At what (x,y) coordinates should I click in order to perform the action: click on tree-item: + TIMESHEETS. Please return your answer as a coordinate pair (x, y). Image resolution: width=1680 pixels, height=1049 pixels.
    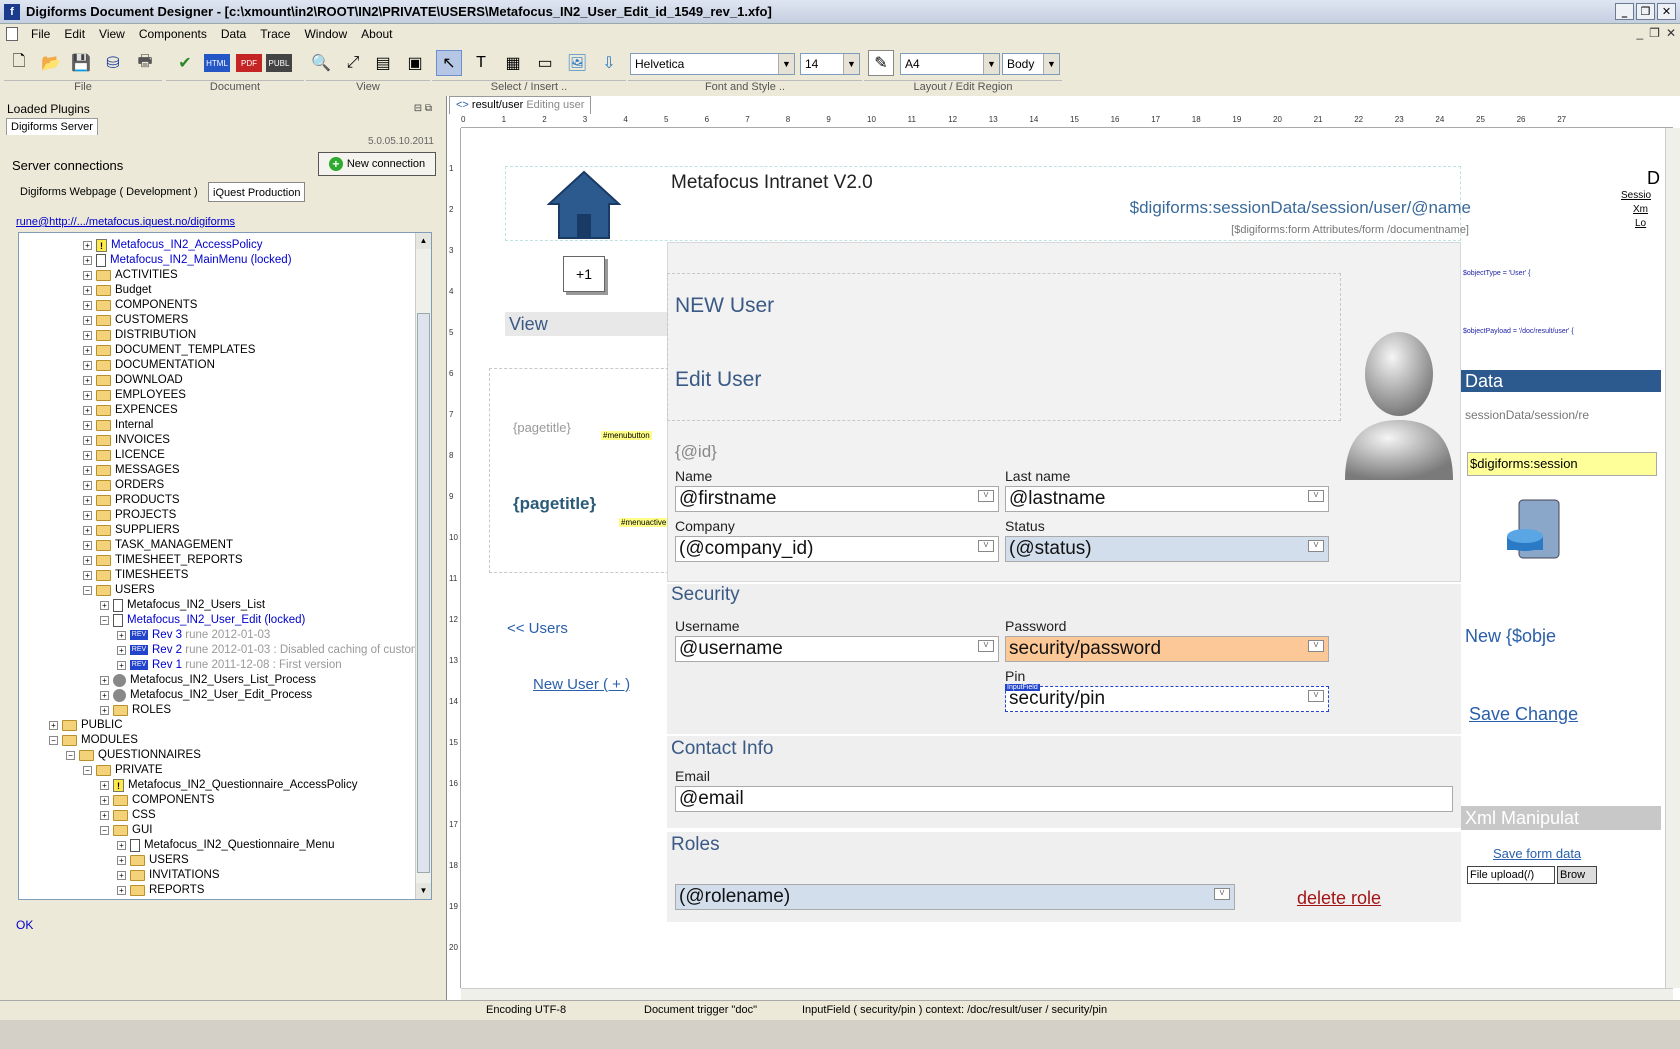
    Looking at the image, I should click on (135, 575).